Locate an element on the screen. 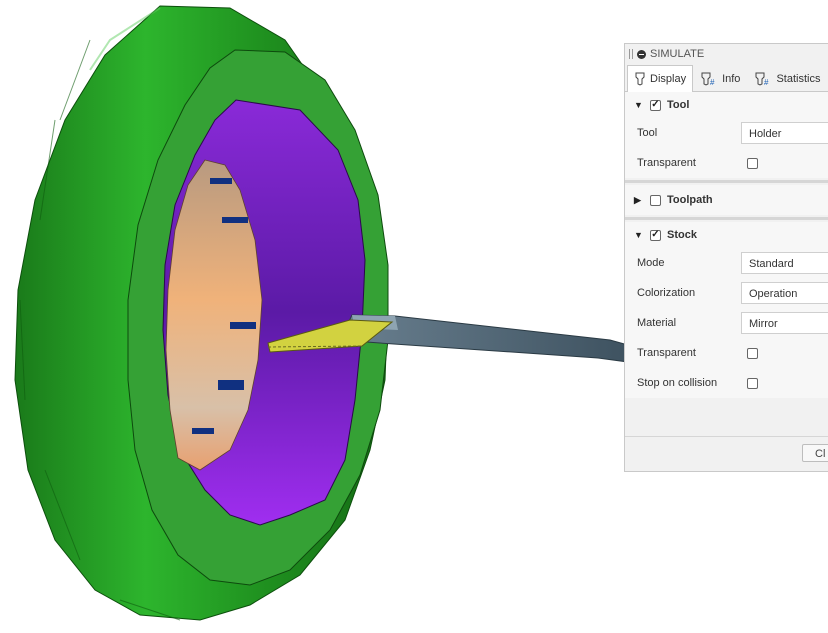 The image size is (828, 633). tool-transparent-row: Transparent is located at coordinates (726, 163).